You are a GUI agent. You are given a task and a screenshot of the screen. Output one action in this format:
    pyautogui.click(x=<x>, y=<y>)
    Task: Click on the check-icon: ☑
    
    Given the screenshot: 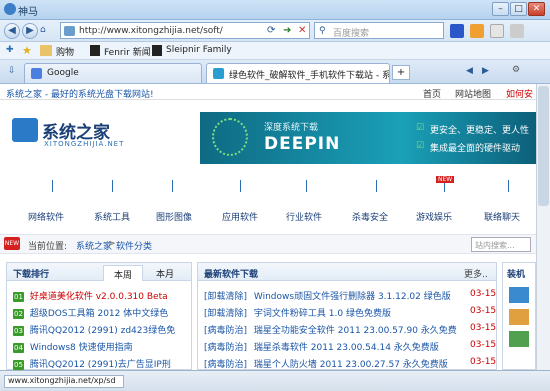 What is the action you would take?
    pyautogui.click(x=420, y=128)
    